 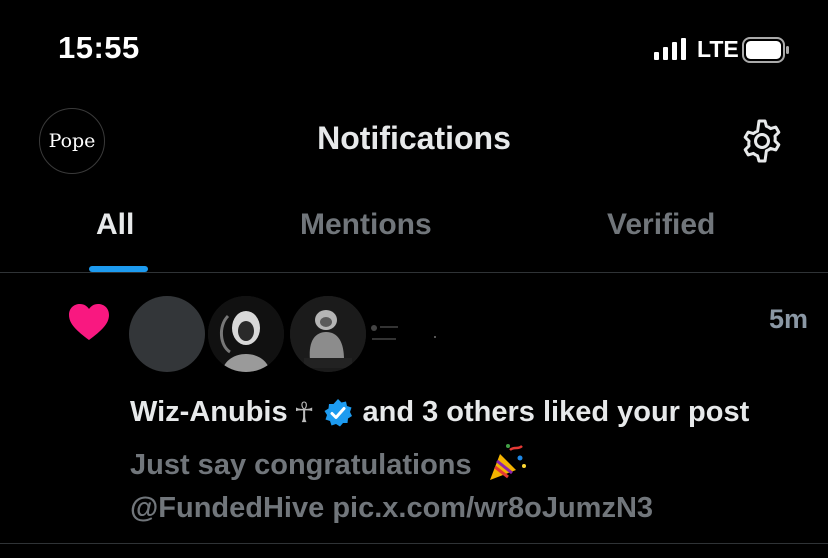 What do you see at coordinates (661, 225) in the screenshot?
I see `tab-verified: Verified` at bounding box center [661, 225].